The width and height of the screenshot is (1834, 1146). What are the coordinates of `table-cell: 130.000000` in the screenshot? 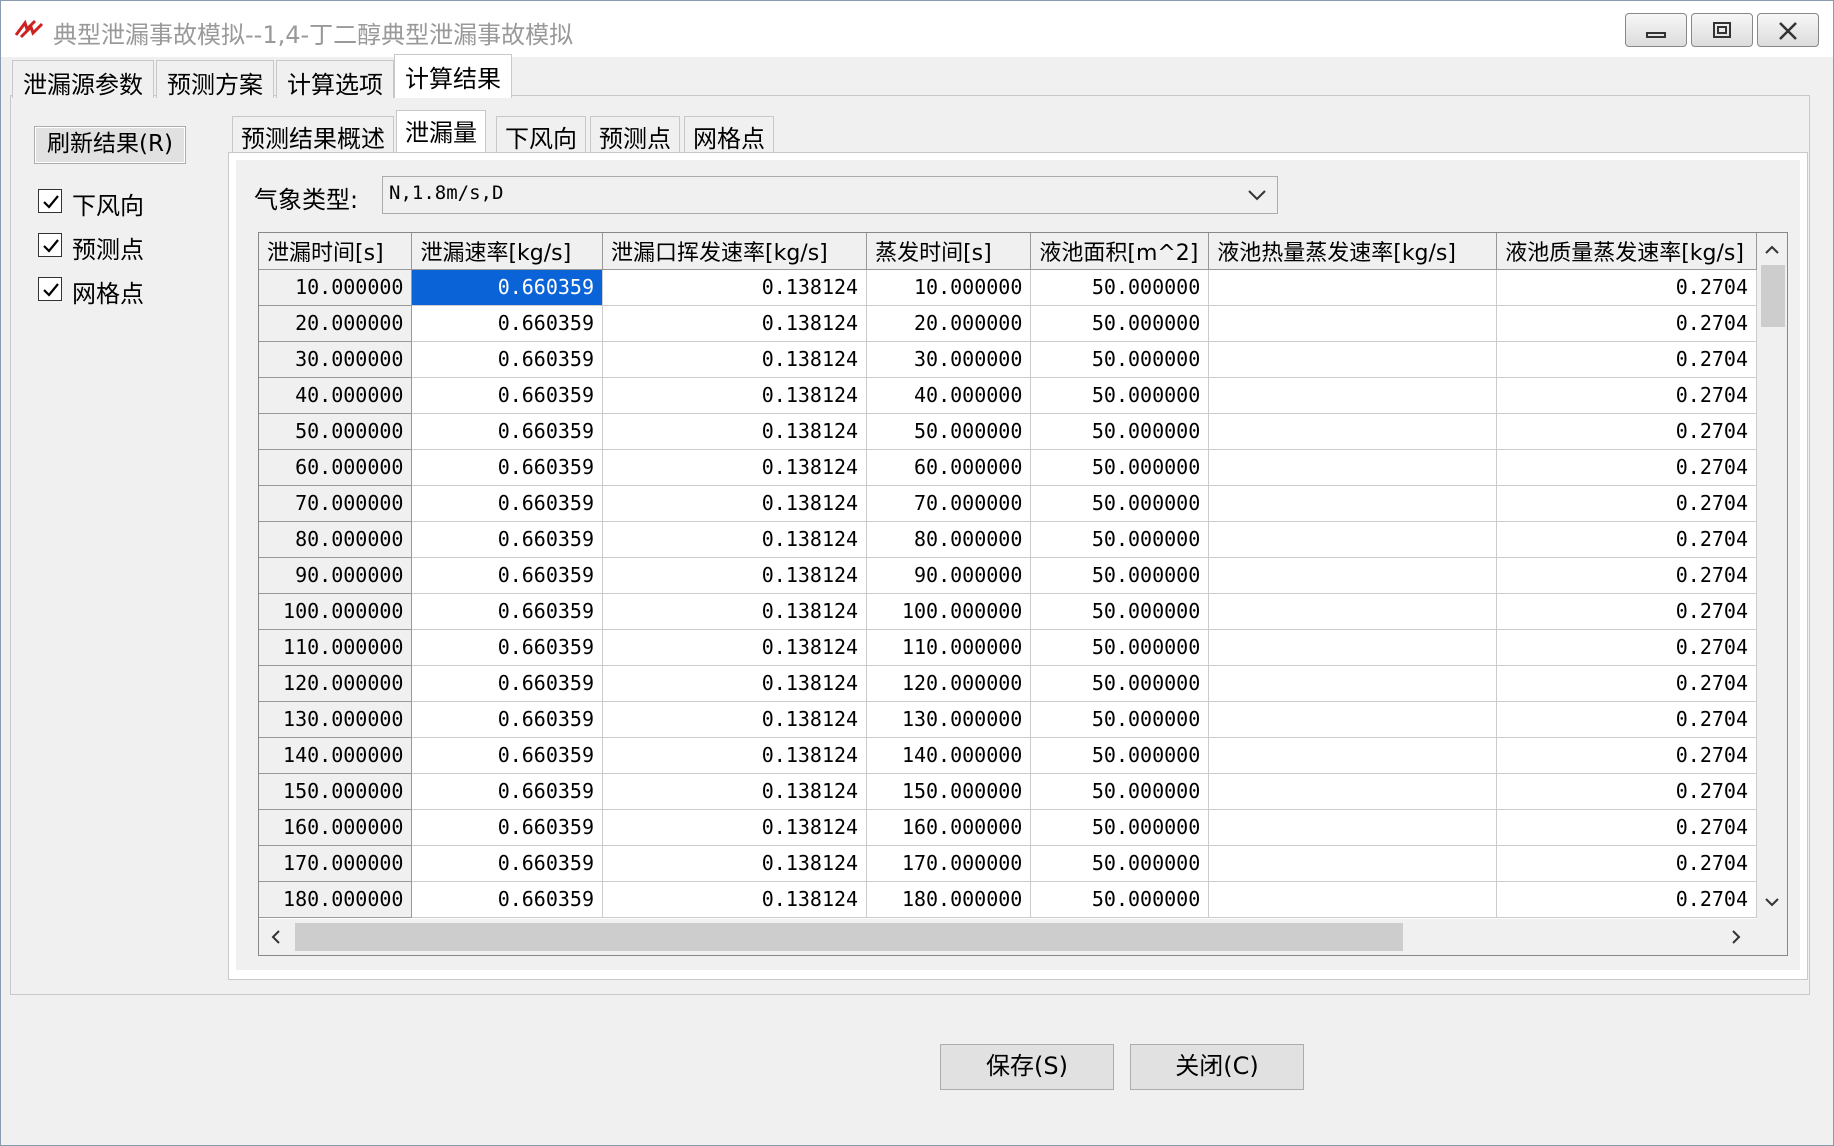 It's located at (949, 719).